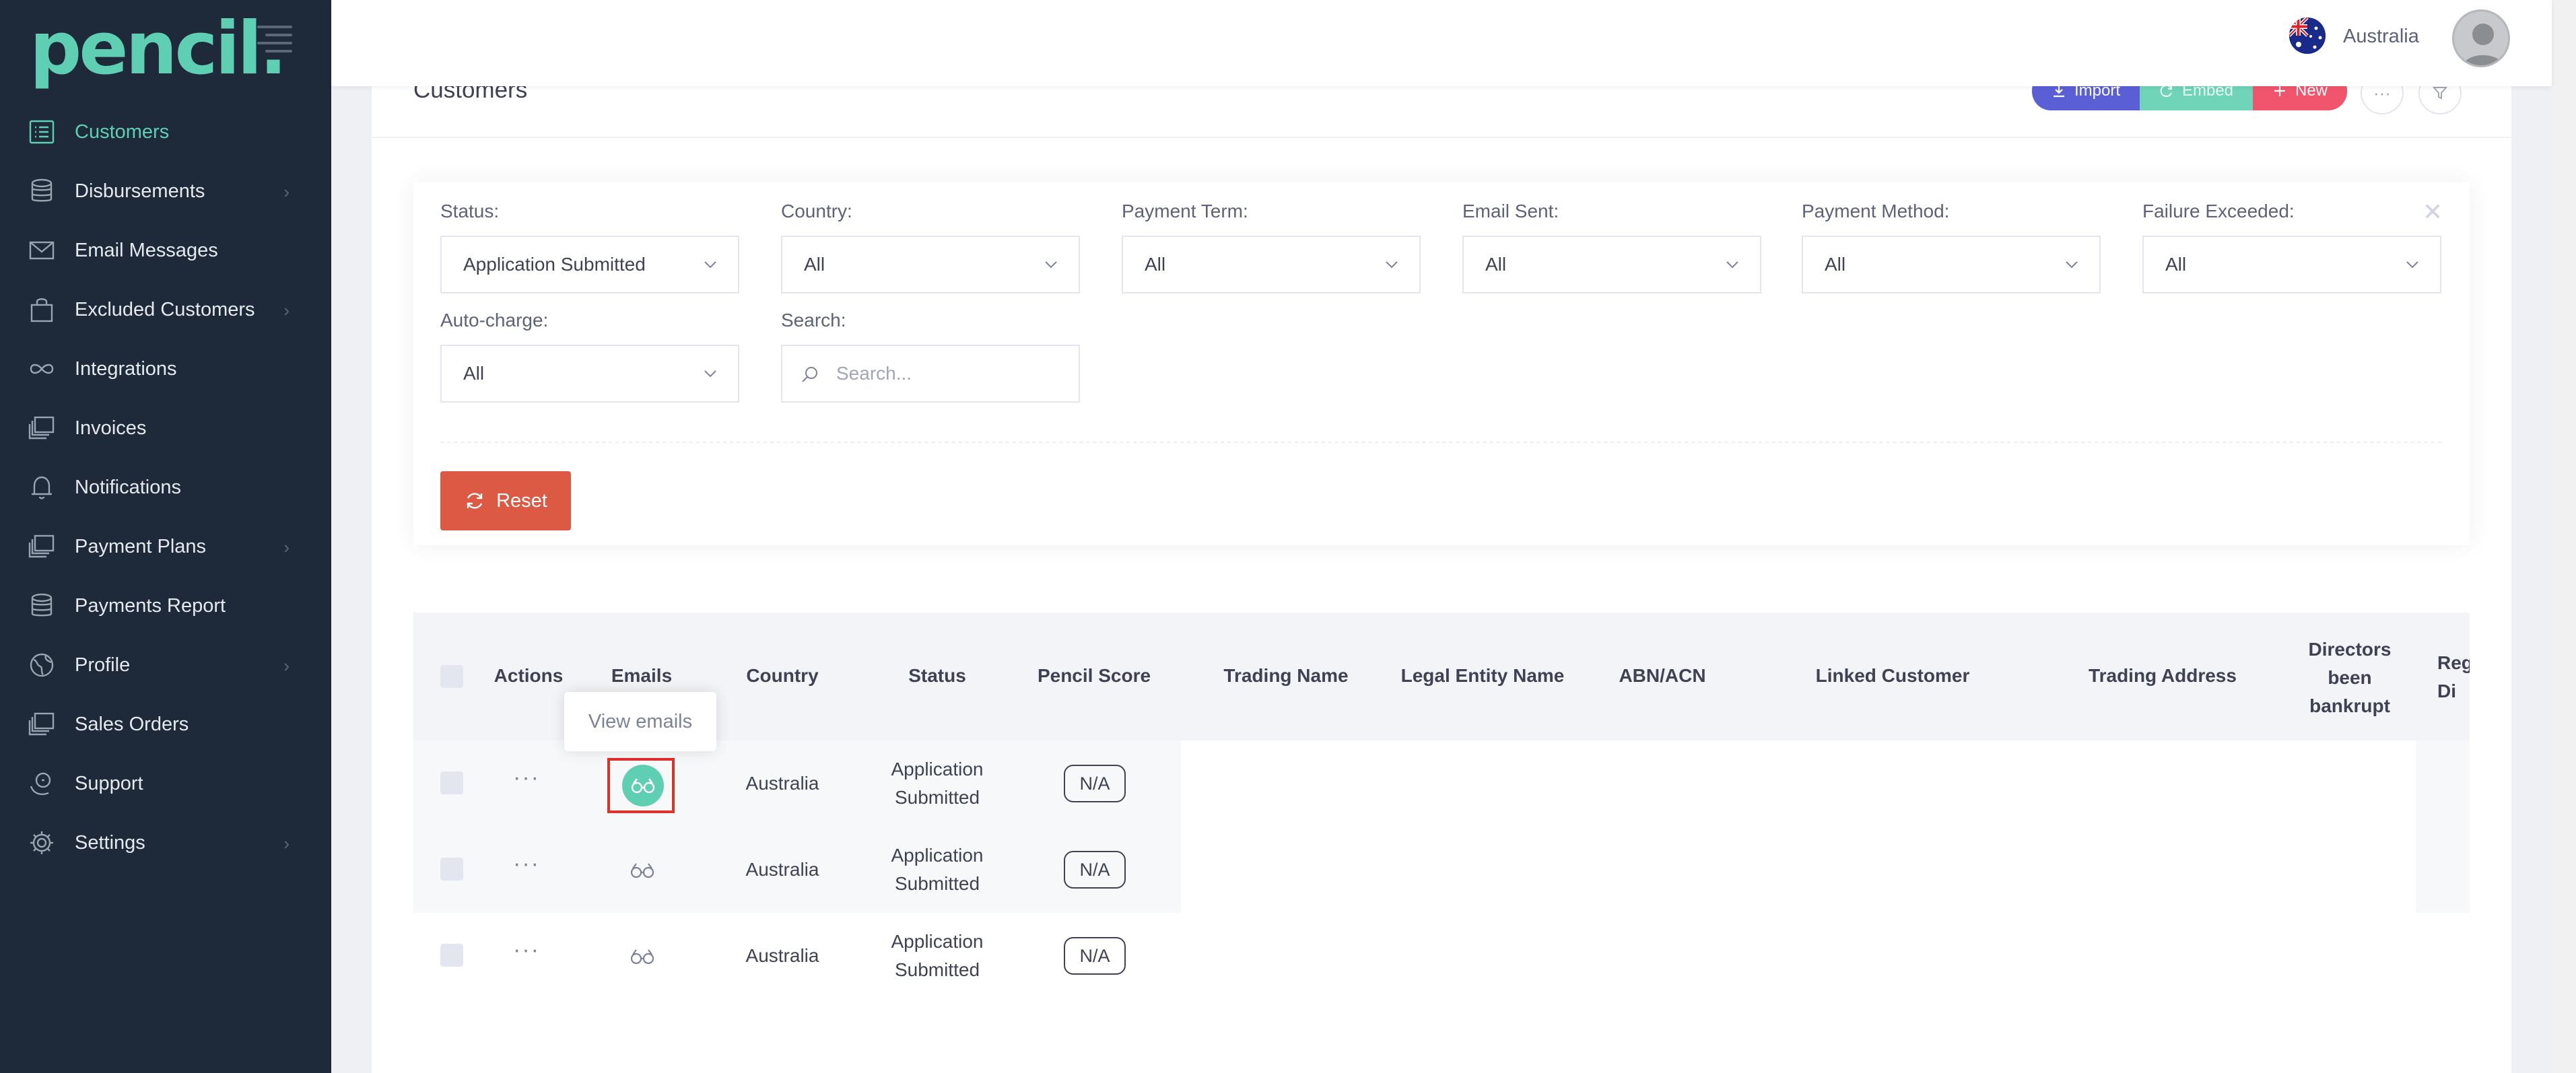 The height and width of the screenshot is (1073, 2576). What do you see at coordinates (1835, 264) in the screenshot?
I see `payment-method-filter-value: All` at bounding box center [1835, 264].